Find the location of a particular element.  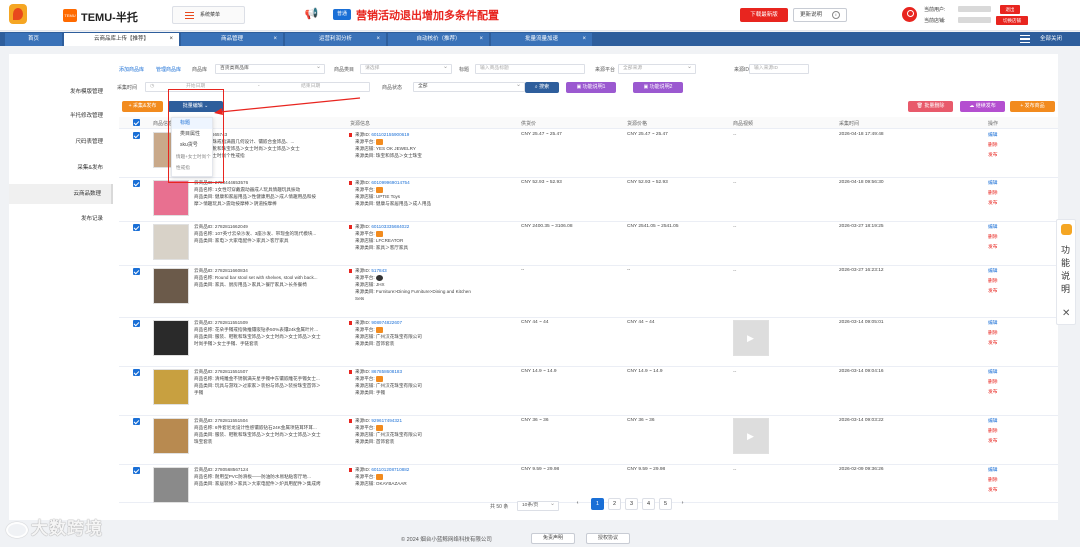

sidebar-item-size: 尺码表管理 is located at coordinates (61, 142).